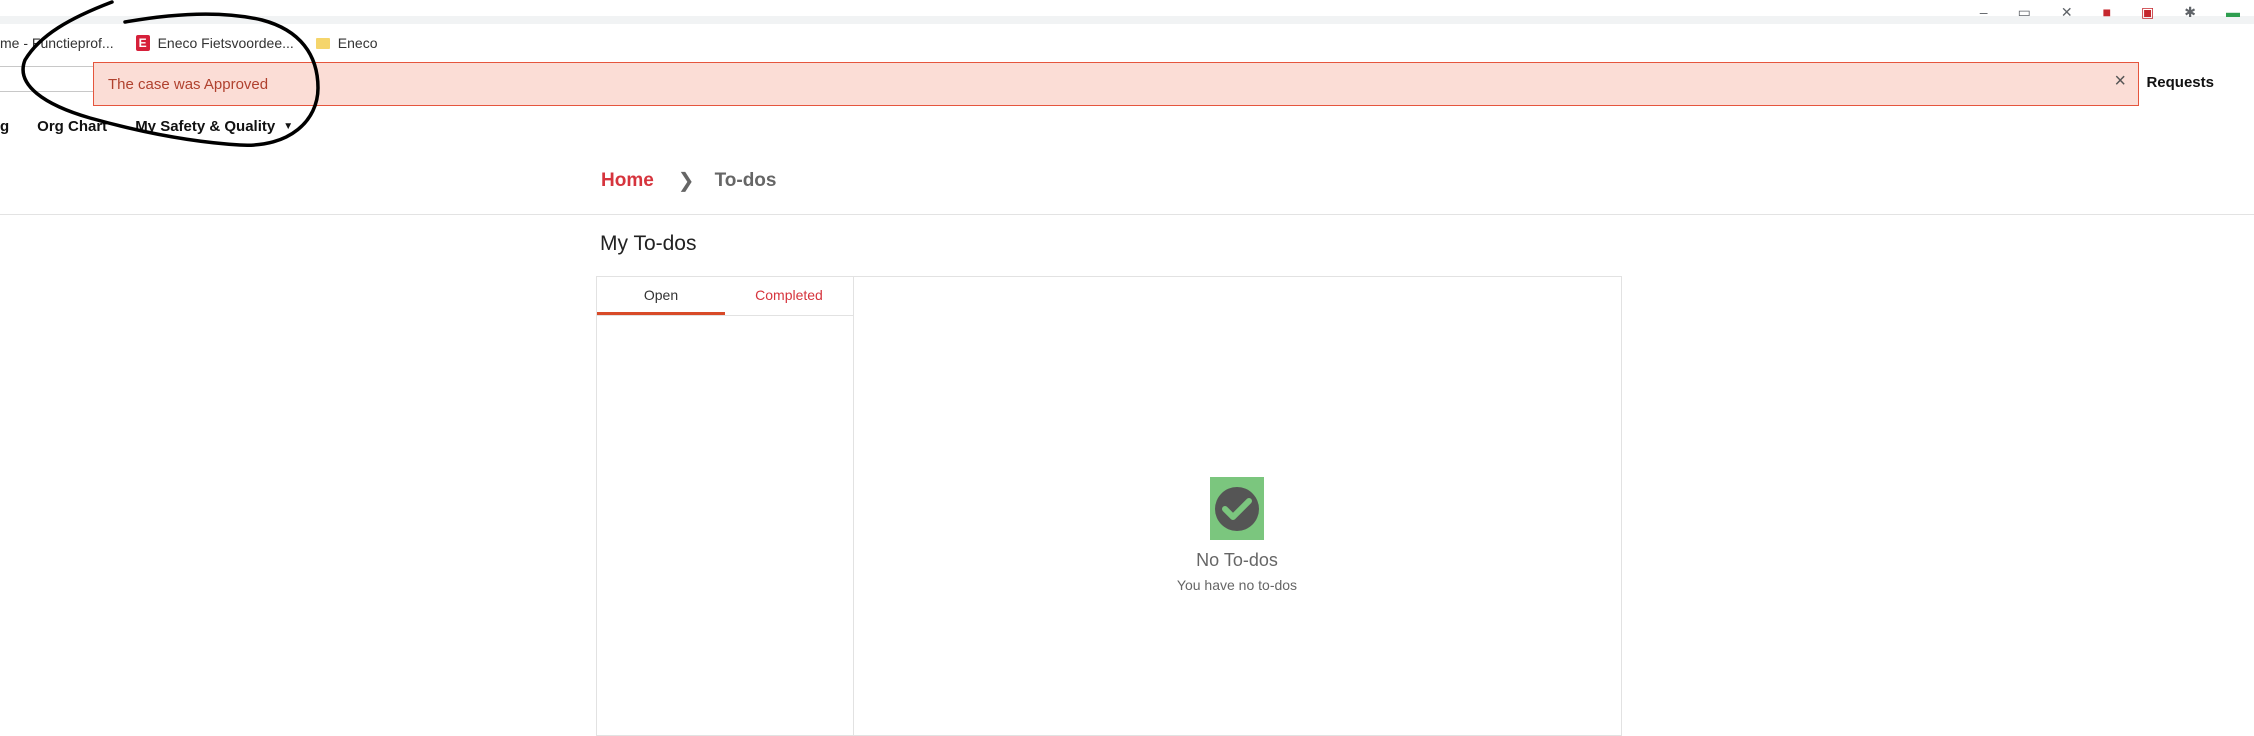  What do you see at coordinates (789, 296) in the screenshot?
I see `tab-completed: Completed` at bounding box center [789, 296].